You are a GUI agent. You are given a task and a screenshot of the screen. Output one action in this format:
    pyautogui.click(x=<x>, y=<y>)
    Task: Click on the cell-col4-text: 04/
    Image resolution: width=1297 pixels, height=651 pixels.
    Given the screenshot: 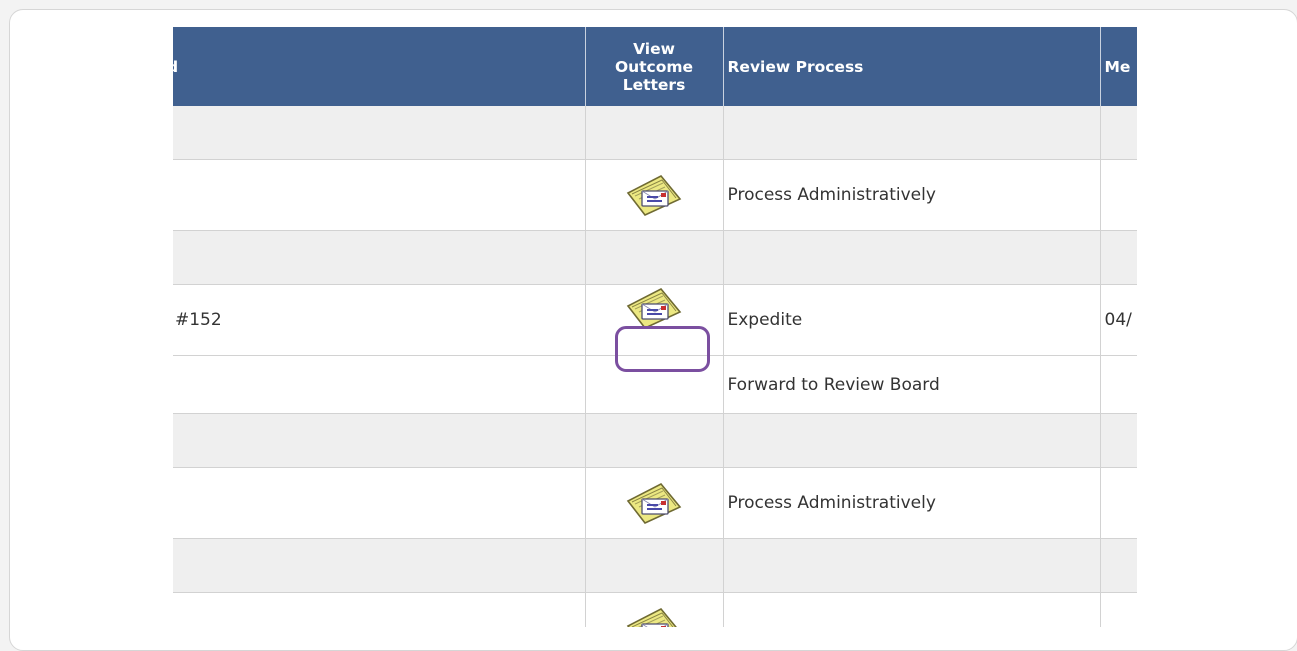 What is the action you would take?
    pyautogui.click(x=1118, y=320)
    